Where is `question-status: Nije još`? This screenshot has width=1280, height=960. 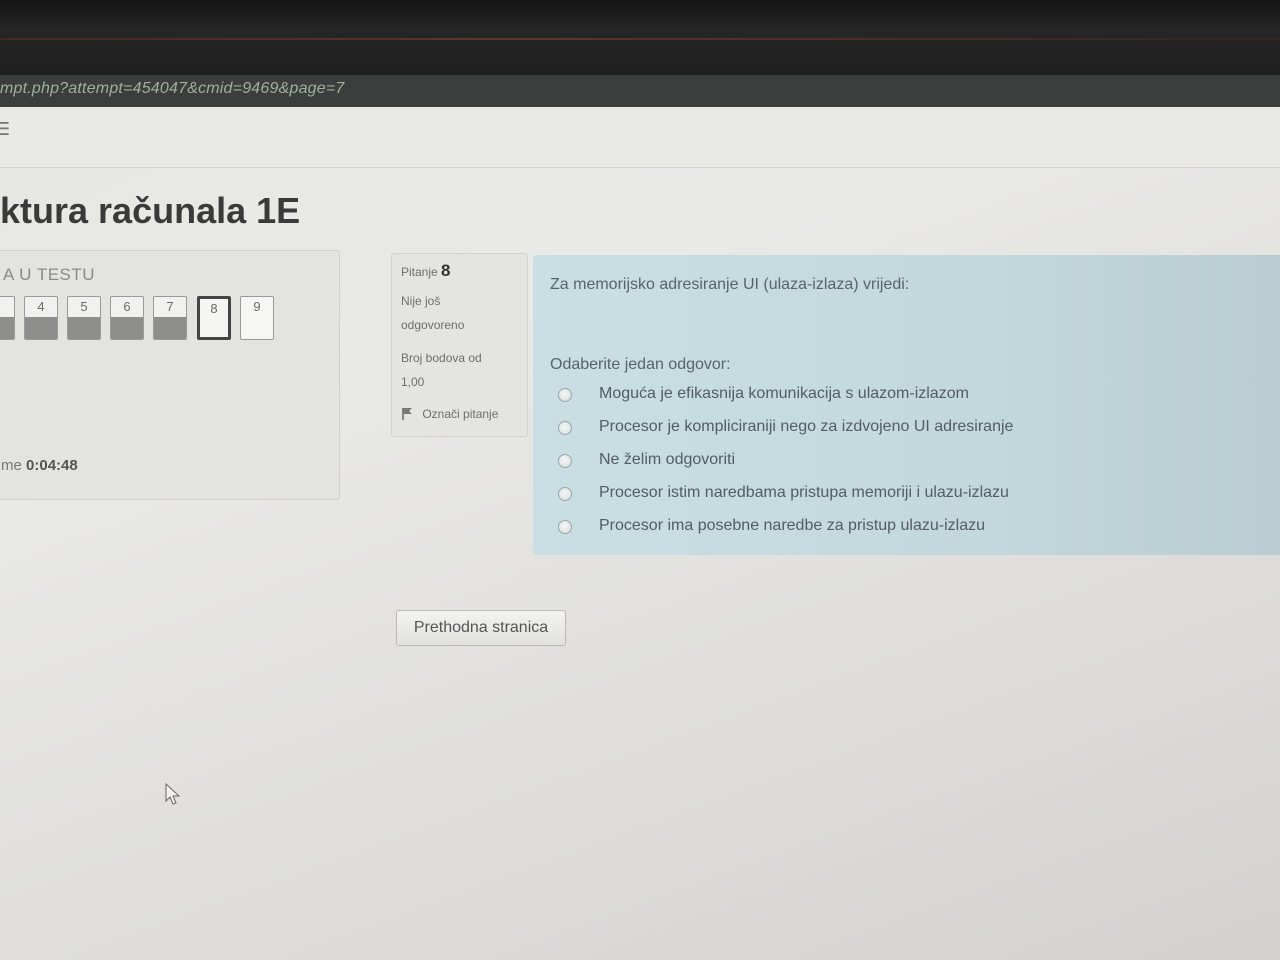
question-status: Nije još is located at coordinates (421, 301).